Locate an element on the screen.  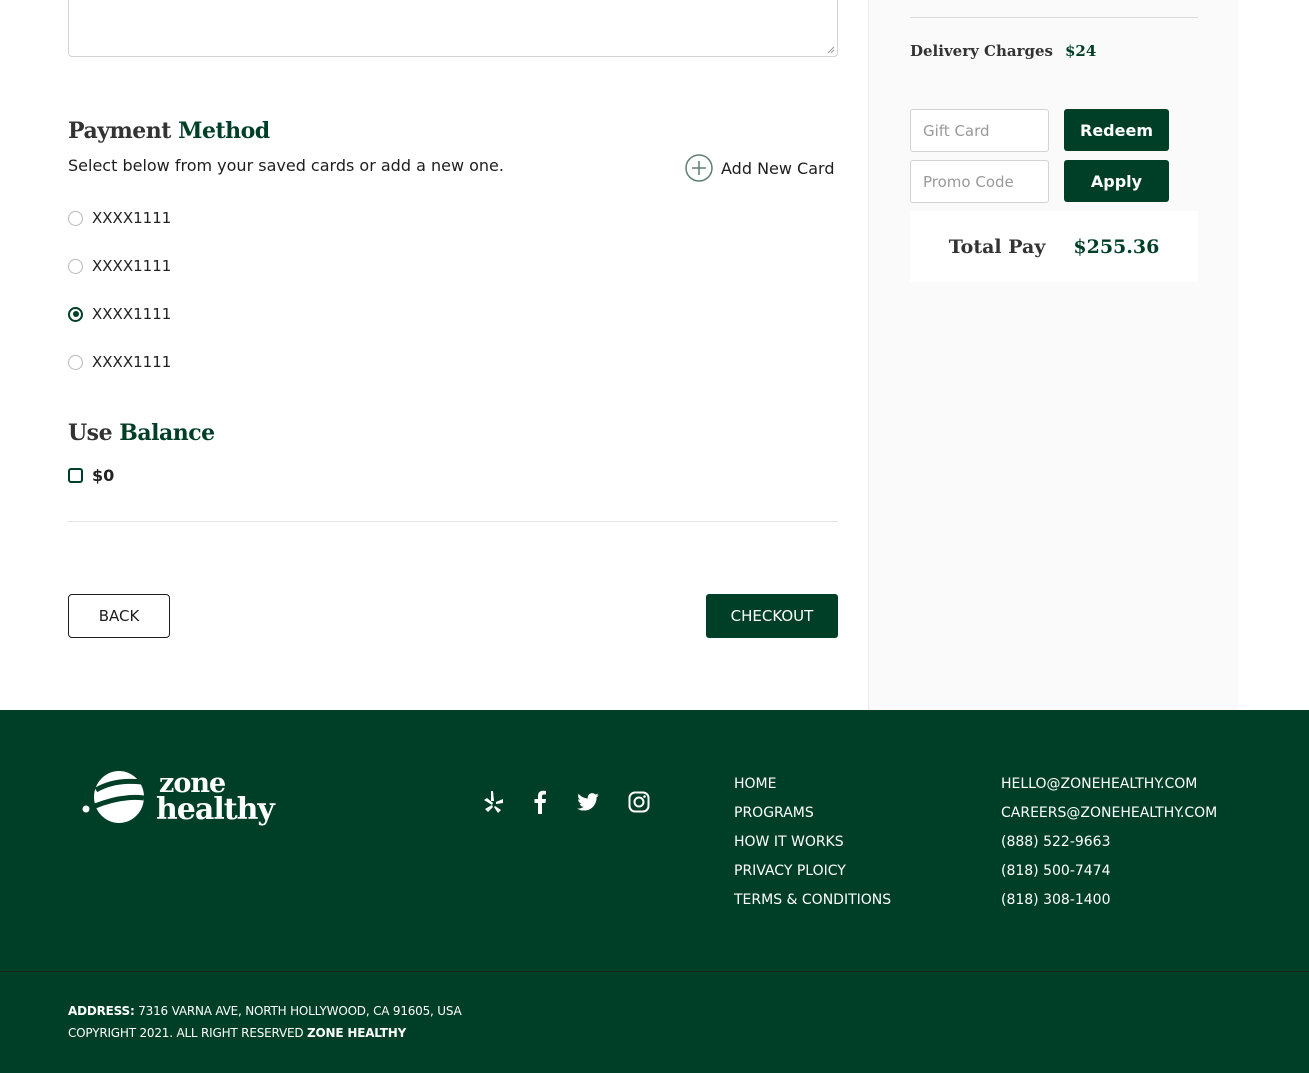
footer-link-terms: TERMS & CONDITIONS is located at coordinates (812, 906).